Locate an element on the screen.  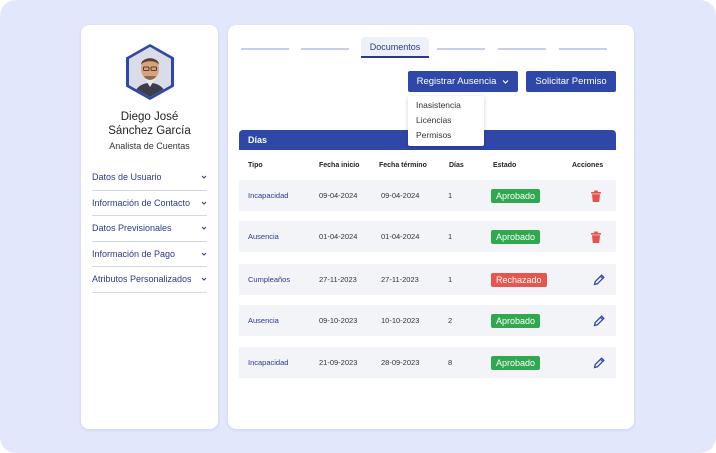
column-header-estado: Estado is located at coordinates (505, 165).